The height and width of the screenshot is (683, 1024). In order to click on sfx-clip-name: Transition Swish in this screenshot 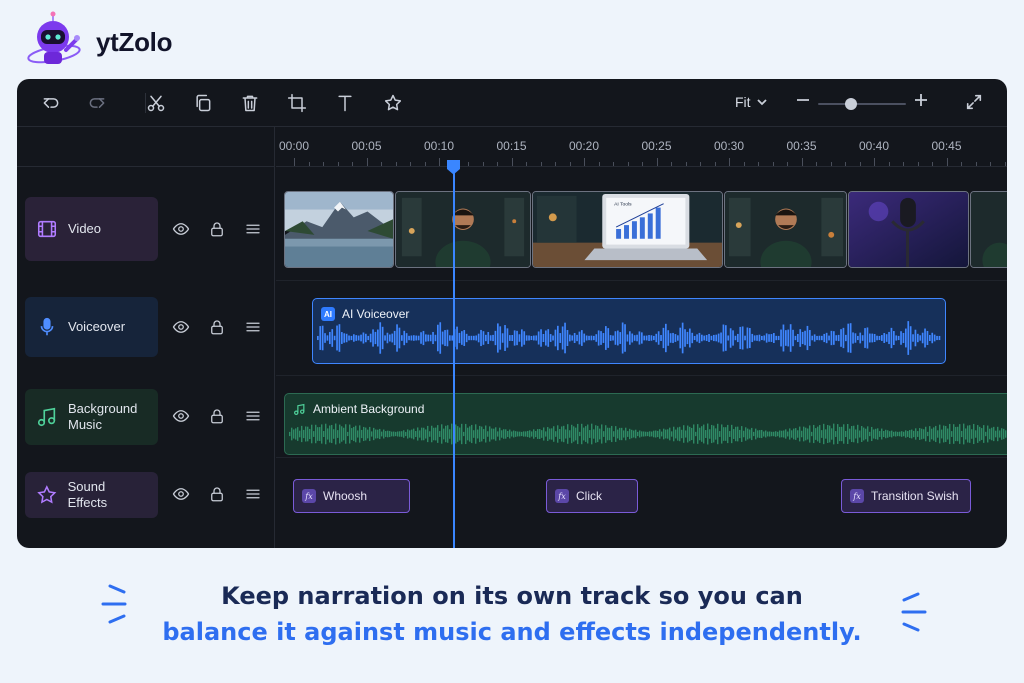, I will do `click(915, 496)`.